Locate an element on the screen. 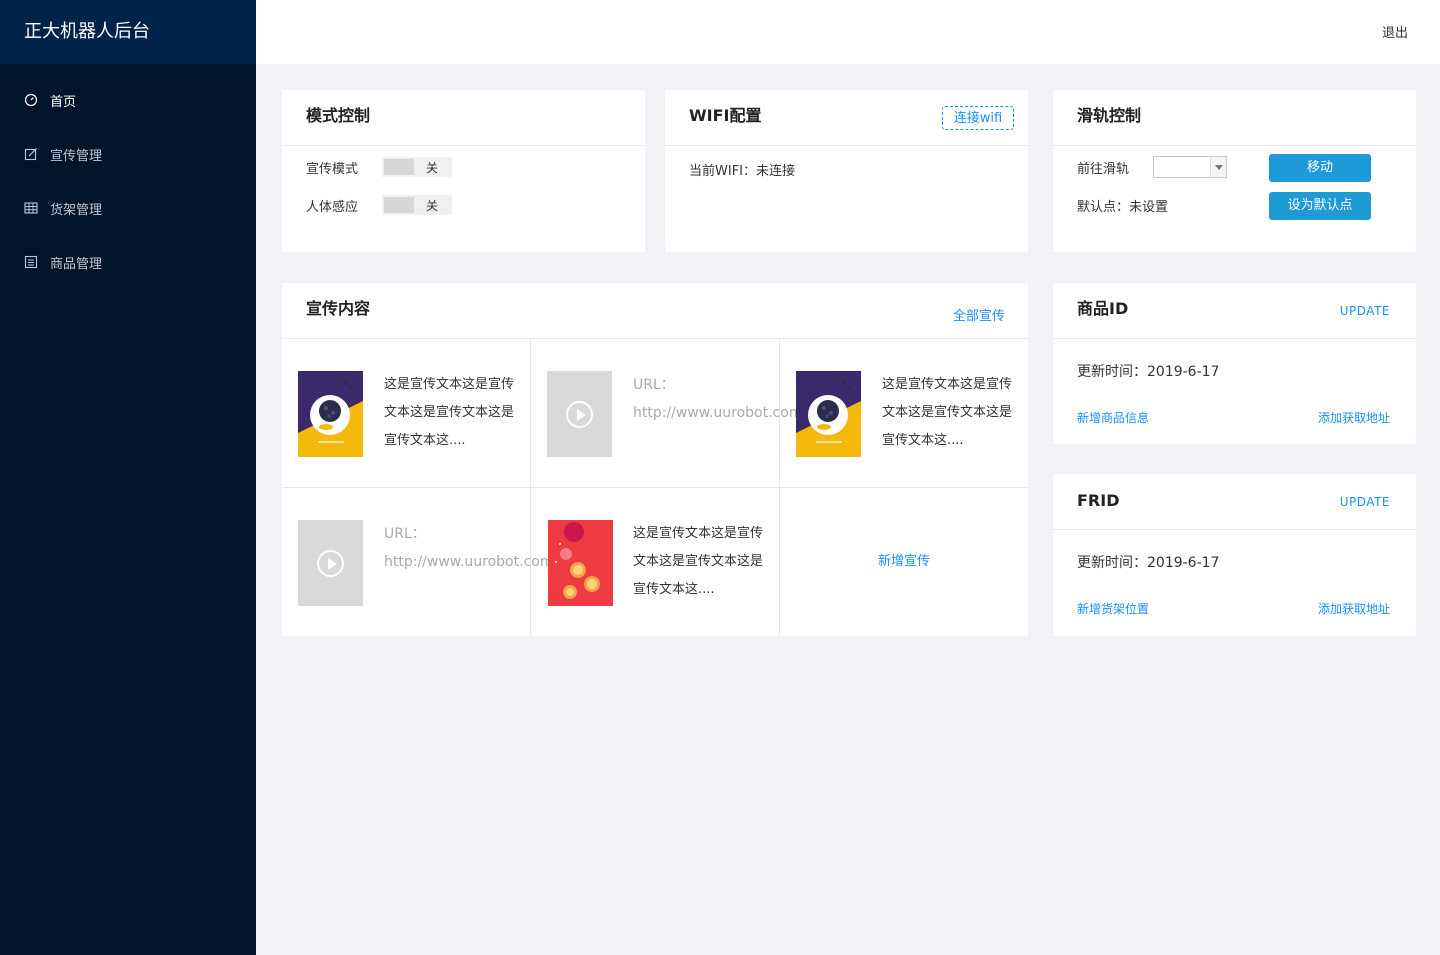 The width and height of the screenshot is (1440, 955). mode-control-card: 模式控制 宣传模式 关 人体感应 关 is located at coordinates (463, 171).